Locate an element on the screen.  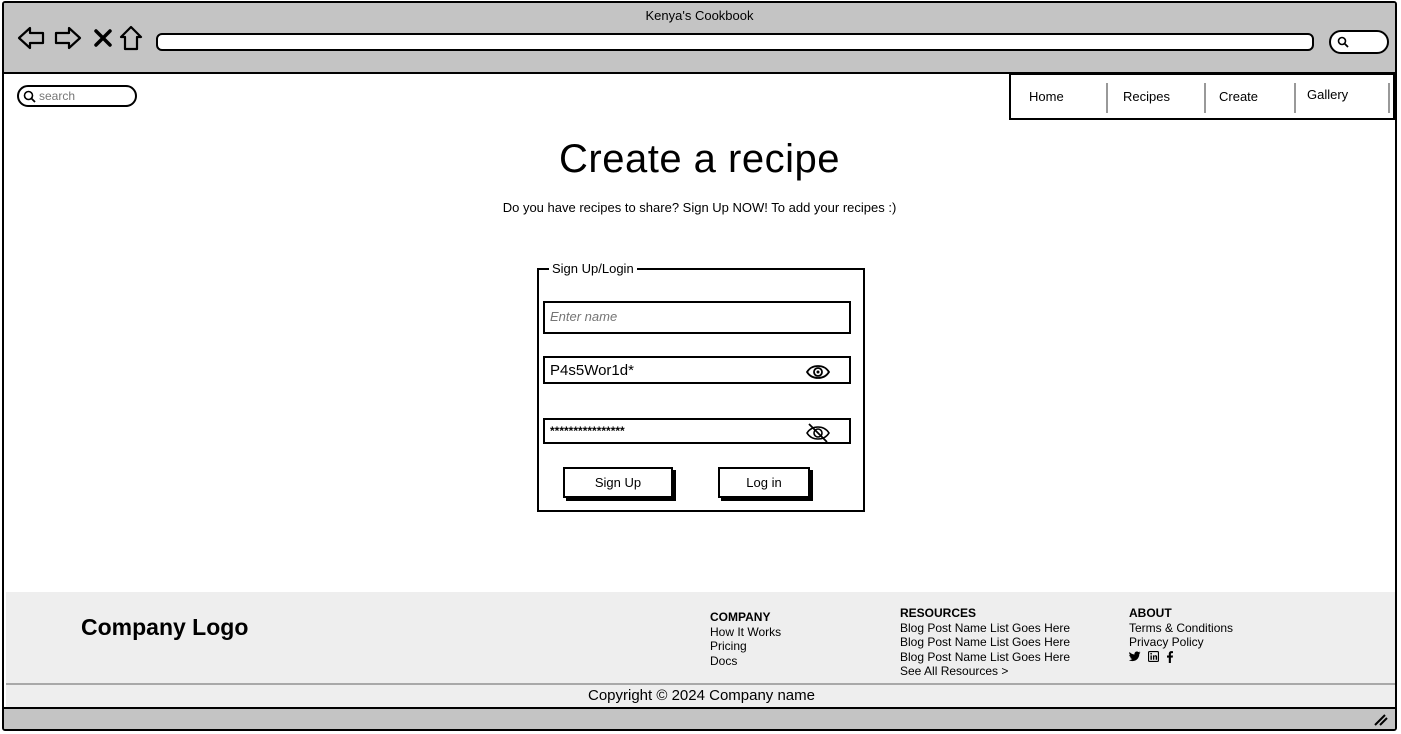
footer-heading: COMPANY is located at coordinates (740, 617).